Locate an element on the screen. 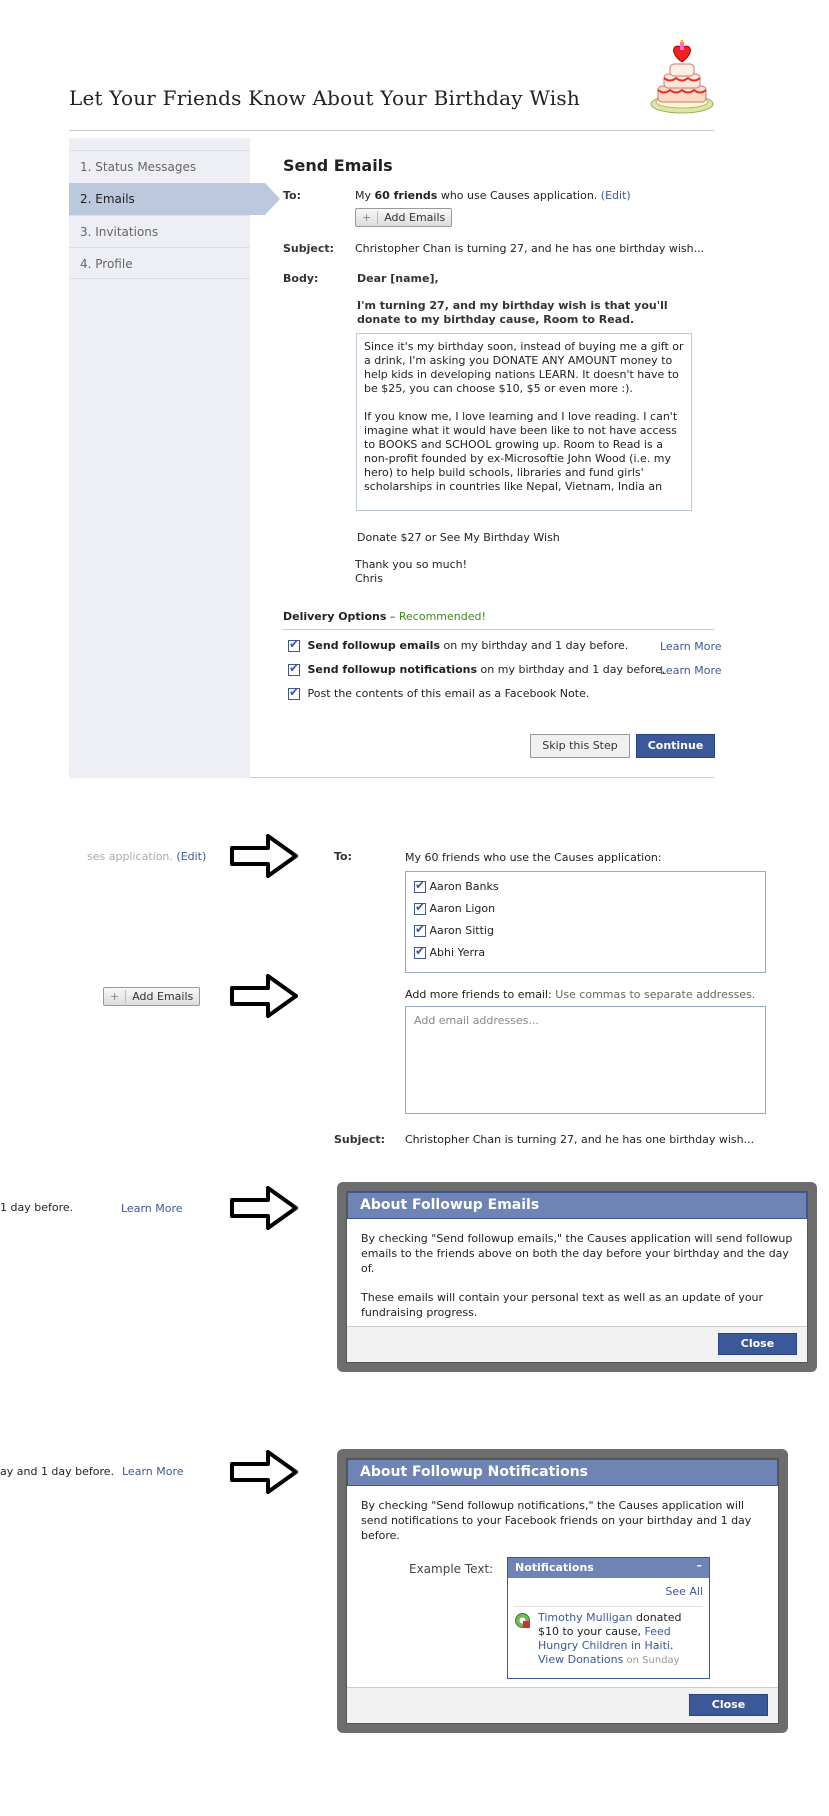 The image size is (829, 1816). followup-notifications-snippet: ay and 1 day before. is located at coordinates (57, 1471).